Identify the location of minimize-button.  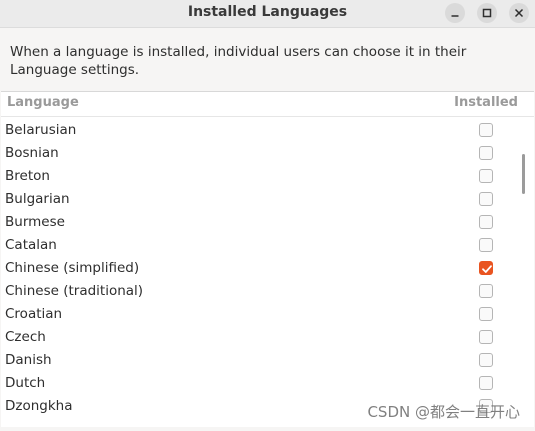
(455, 13).